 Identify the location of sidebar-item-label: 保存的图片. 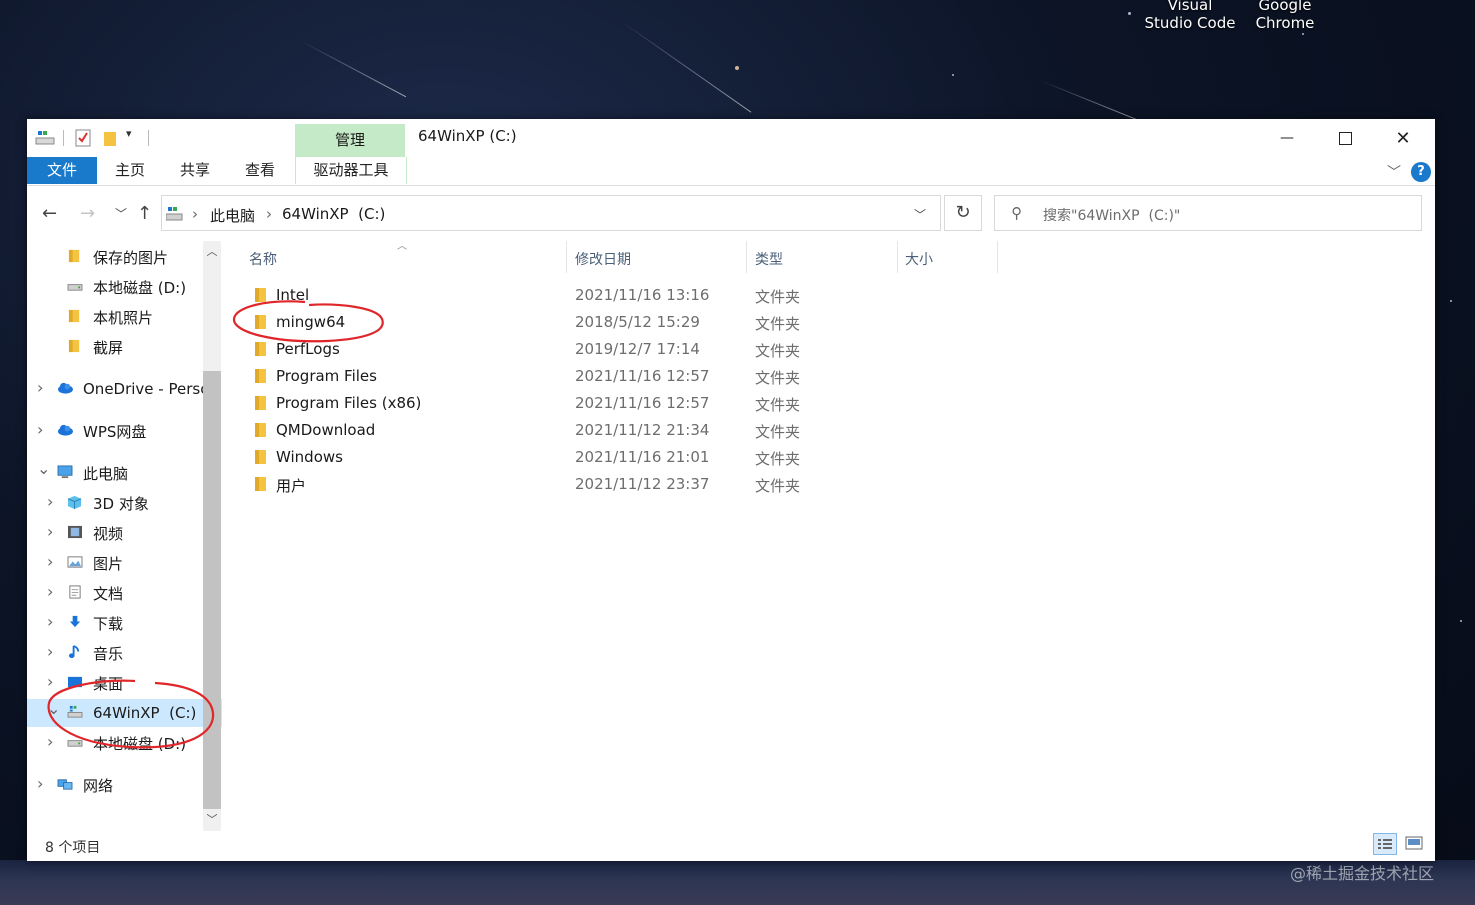
(131, 257).